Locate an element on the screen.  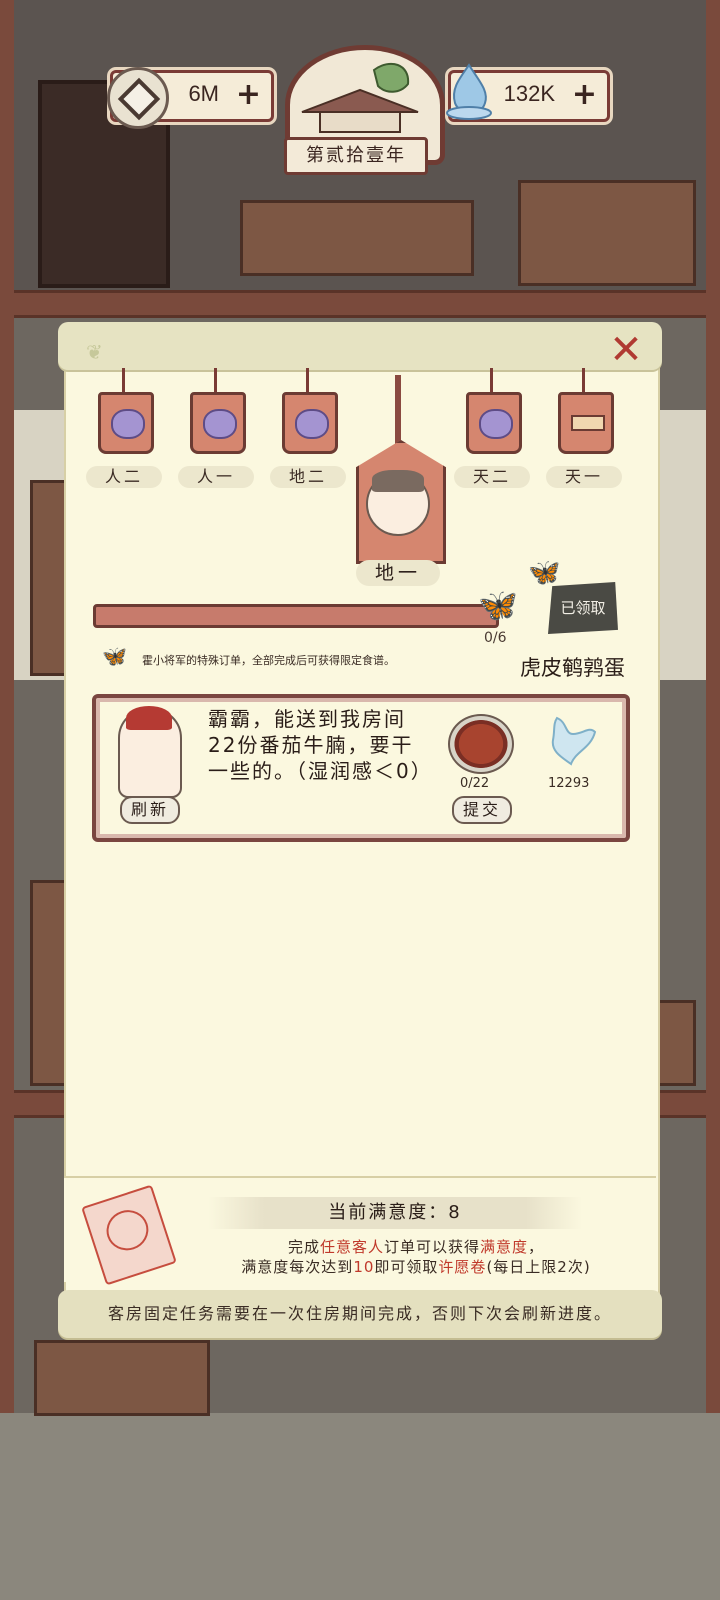
selected-tier-label: 地一 is located at coordinates (398, 573).